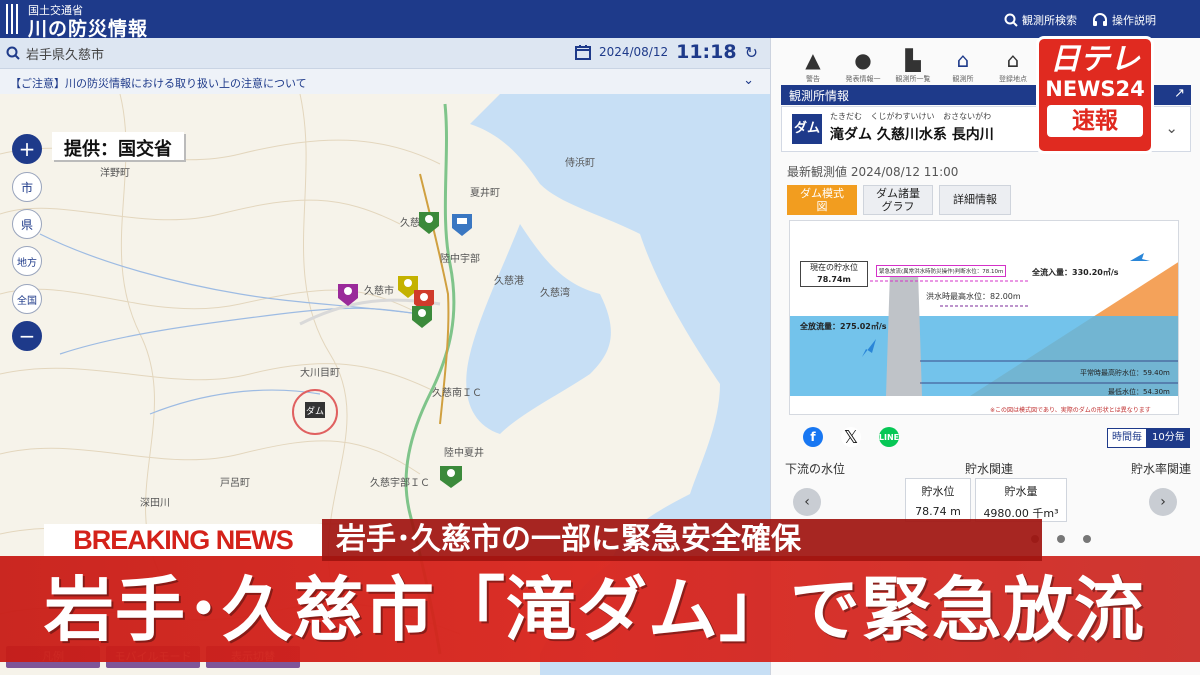 The height and width of the screenshot is (675, 1200). What do you see at coordinates (911, 116) in the screenshot?
I see `station-ruby: たきだむ くじがわすいけい おさないがわ` at bounding box center [911, 116].